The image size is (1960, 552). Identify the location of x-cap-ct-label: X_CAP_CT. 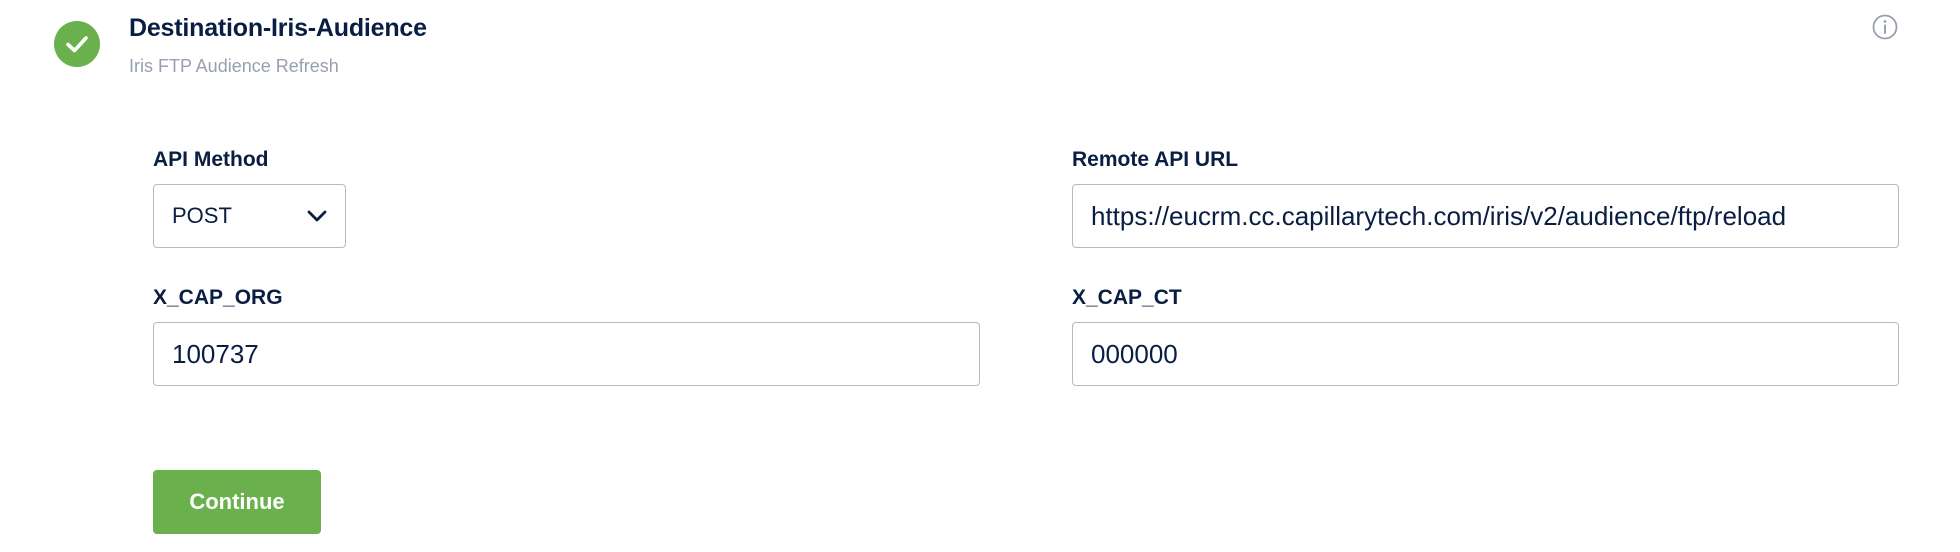
(1127, 297).